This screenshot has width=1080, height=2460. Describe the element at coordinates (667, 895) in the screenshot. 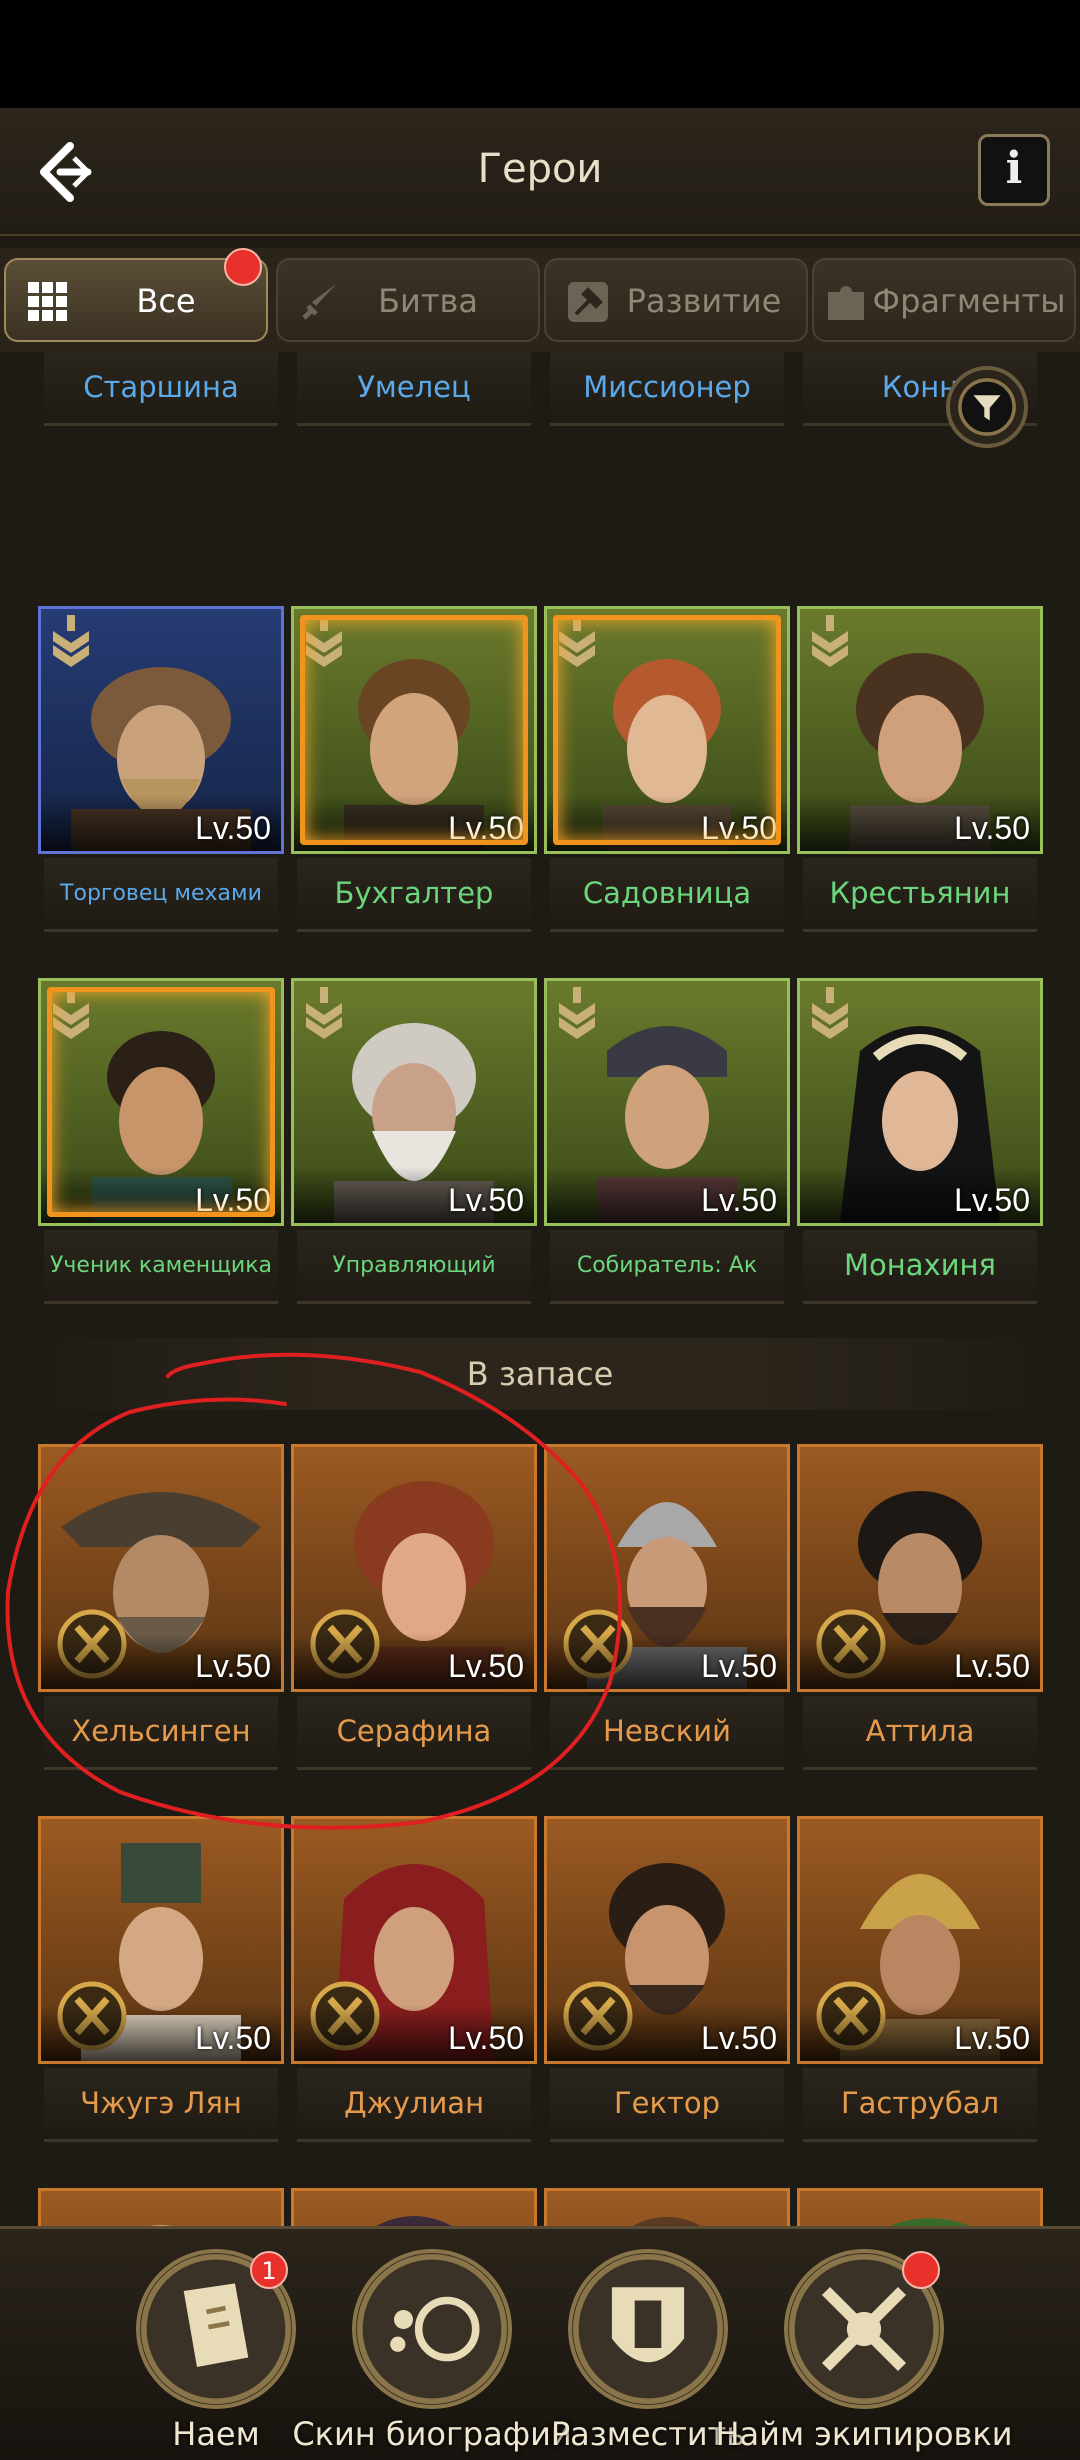

I see `hero-name: Садовница` at that location.